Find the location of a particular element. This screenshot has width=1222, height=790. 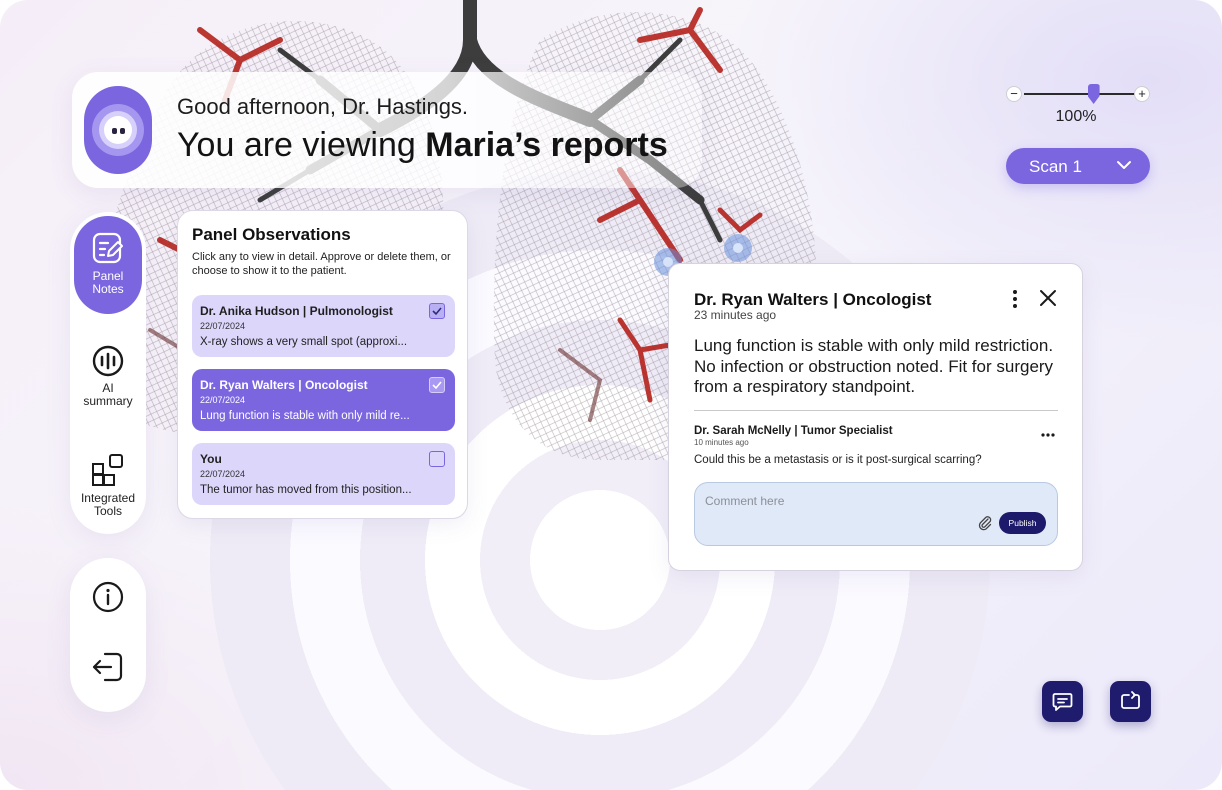

observation-author: Dr. Anika Hudson | Pulmonologist is located at coordinates (296, 311).